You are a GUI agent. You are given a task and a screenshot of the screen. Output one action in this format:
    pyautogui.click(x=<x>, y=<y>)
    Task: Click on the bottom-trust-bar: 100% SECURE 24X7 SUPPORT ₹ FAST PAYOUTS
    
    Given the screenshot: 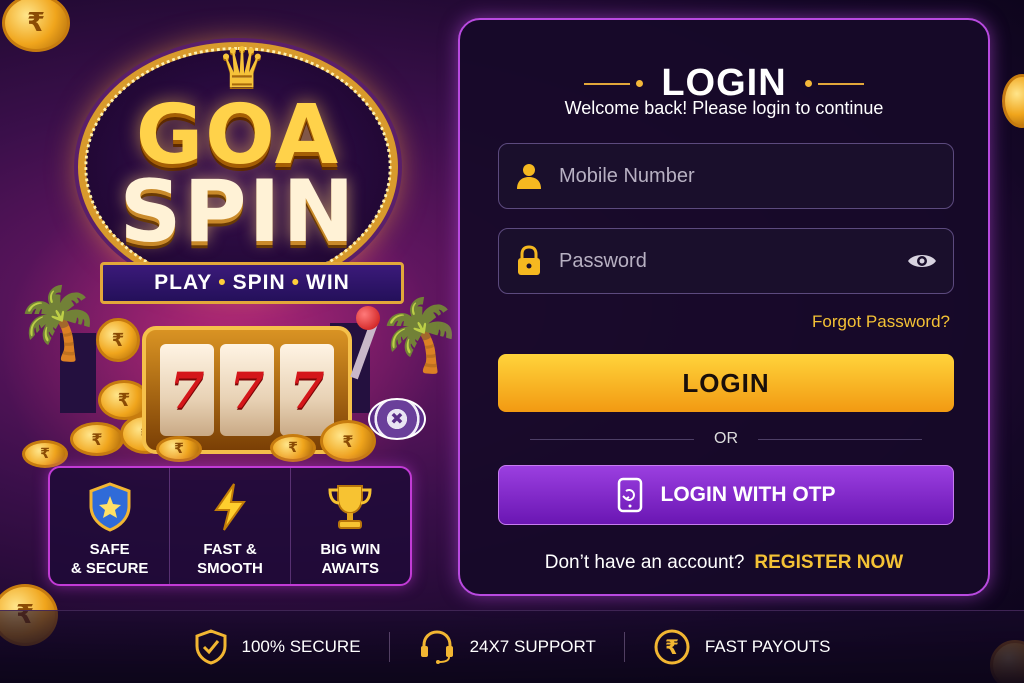 What is the action you would take?
    pyautogui.click(x=512, y=646)
    